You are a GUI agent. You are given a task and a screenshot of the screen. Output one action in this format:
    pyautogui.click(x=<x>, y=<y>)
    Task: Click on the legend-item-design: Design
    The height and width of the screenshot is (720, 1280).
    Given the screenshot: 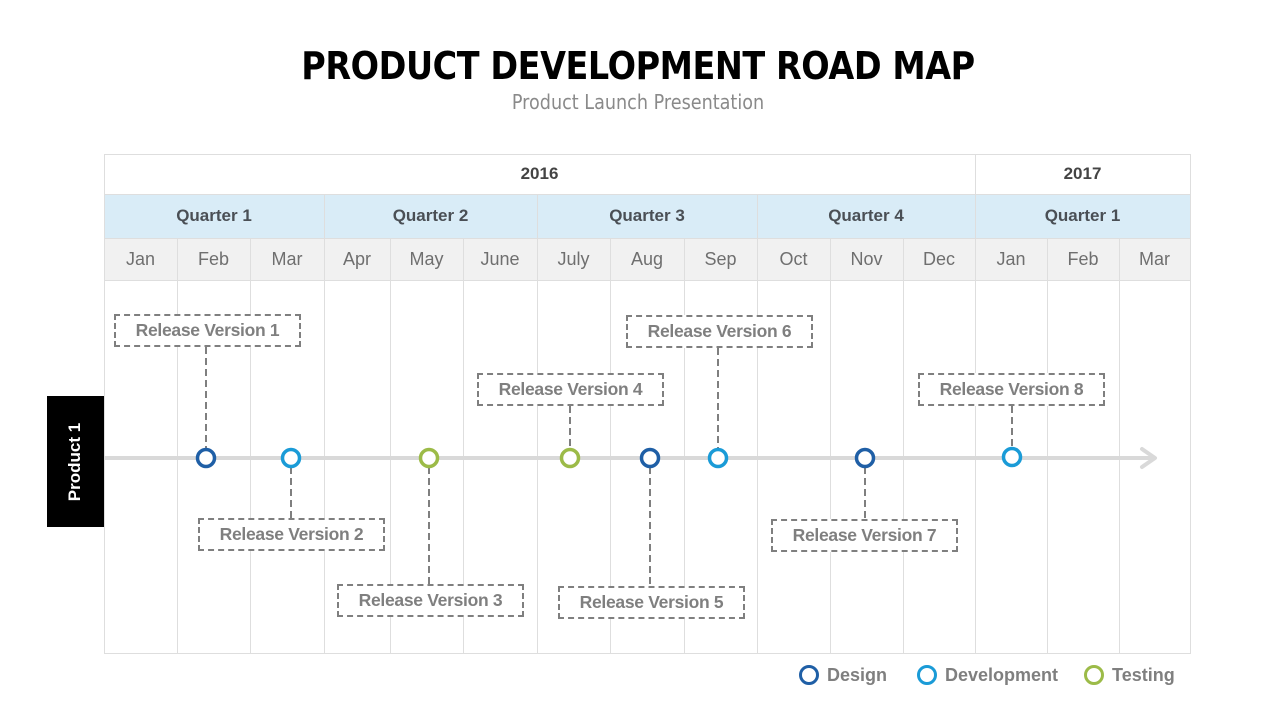 What is the action you would take?
    pyautogui.click(x=843, y=675)
    